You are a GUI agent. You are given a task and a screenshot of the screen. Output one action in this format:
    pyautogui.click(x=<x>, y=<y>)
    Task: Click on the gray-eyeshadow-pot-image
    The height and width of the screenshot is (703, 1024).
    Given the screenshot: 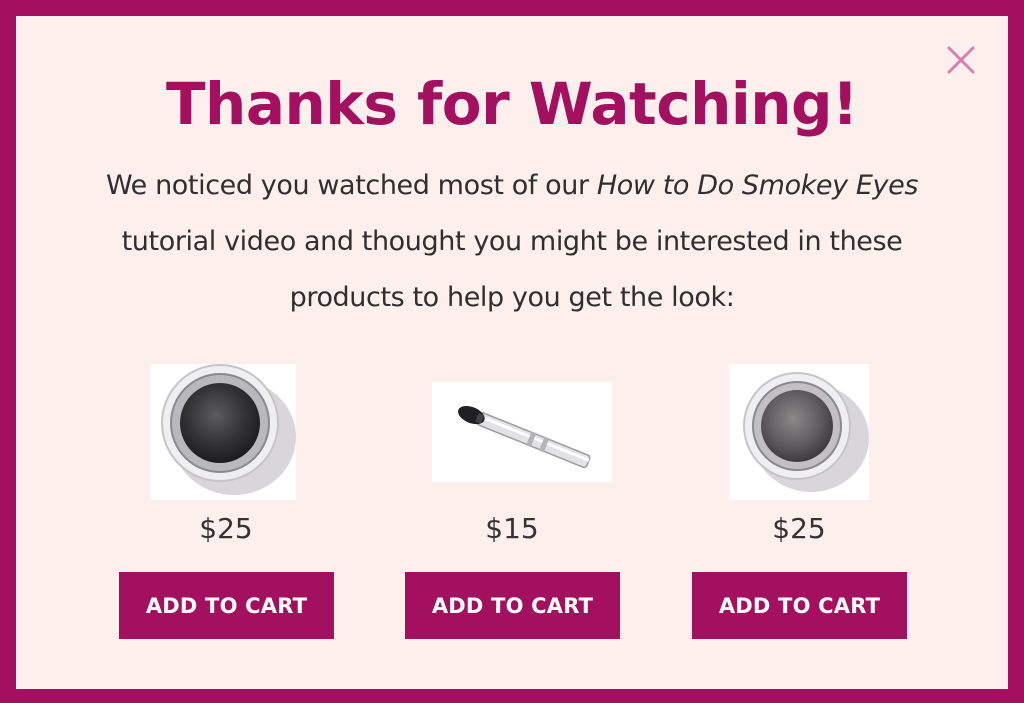 What is the action you would take?
    pyautogui.click(x=799, y=432)
    